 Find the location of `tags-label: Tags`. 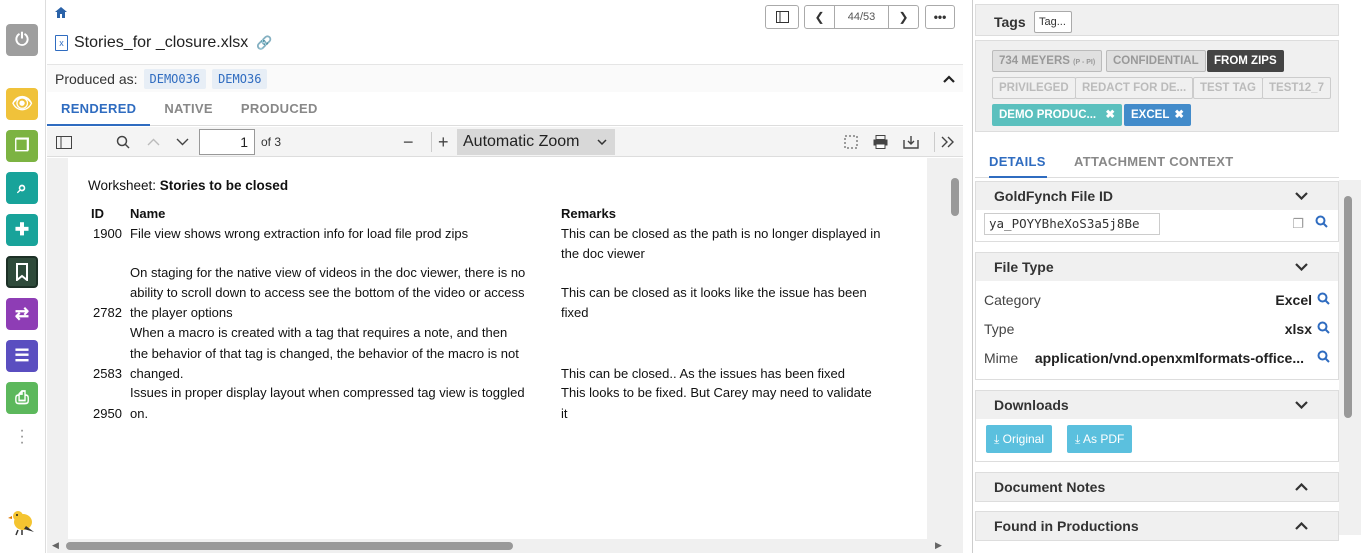

tags-label: Tags is located at coordinates (1010, 22).